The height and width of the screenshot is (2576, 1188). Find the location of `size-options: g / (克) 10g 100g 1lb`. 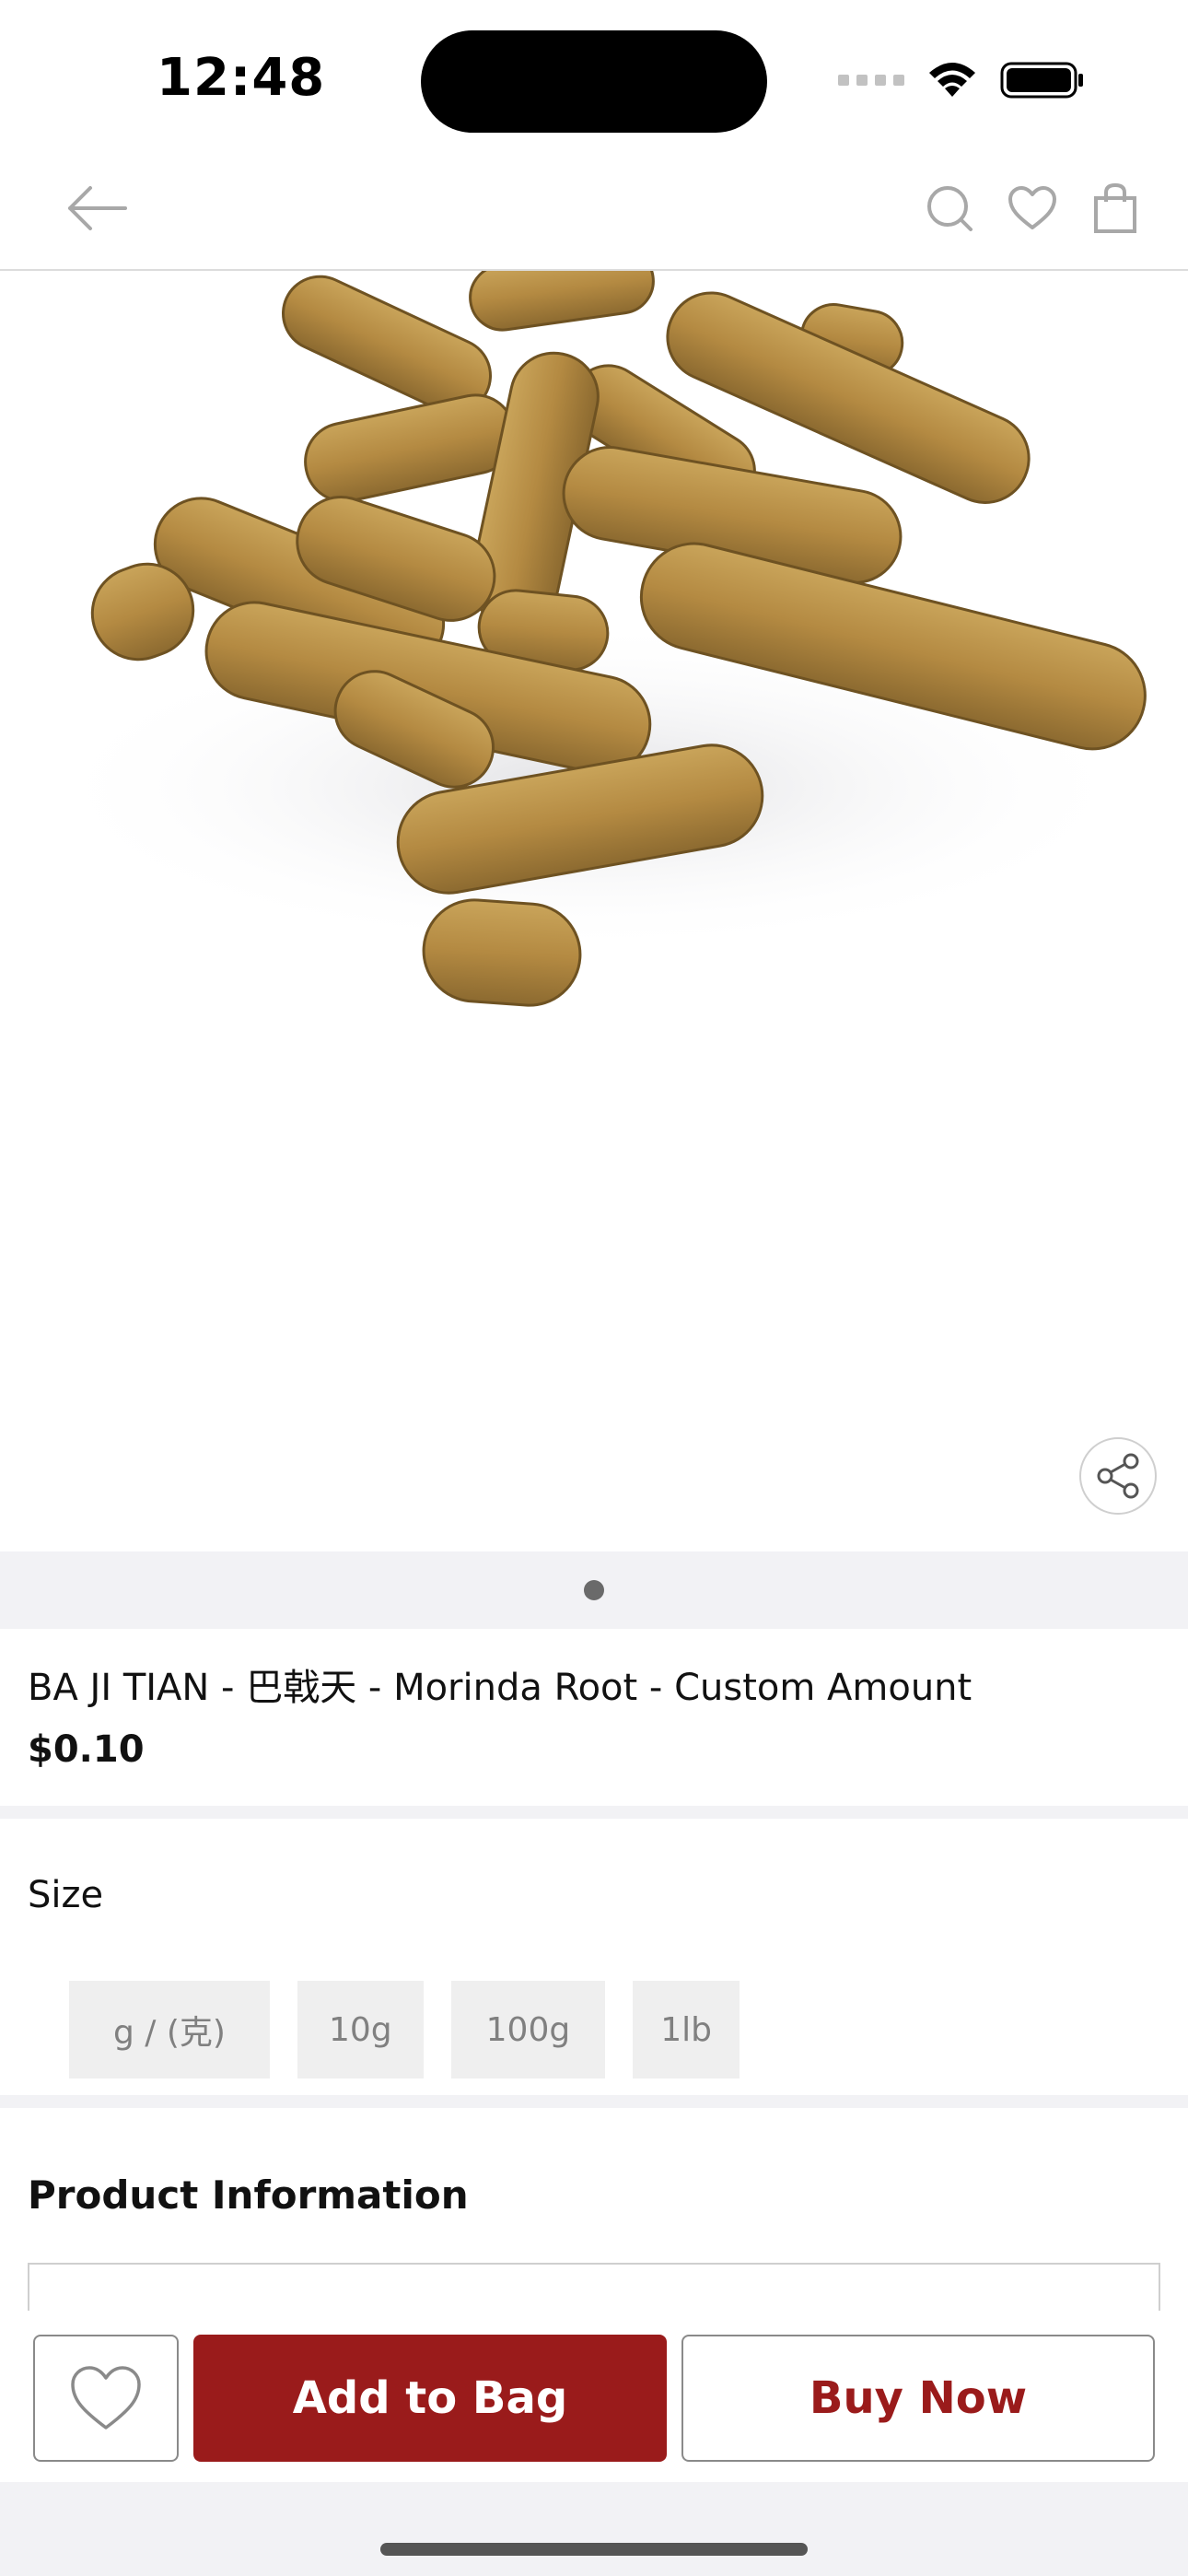

size-options: g / (克) 10g 100g 1lb is located at coordinates (404, 2030).